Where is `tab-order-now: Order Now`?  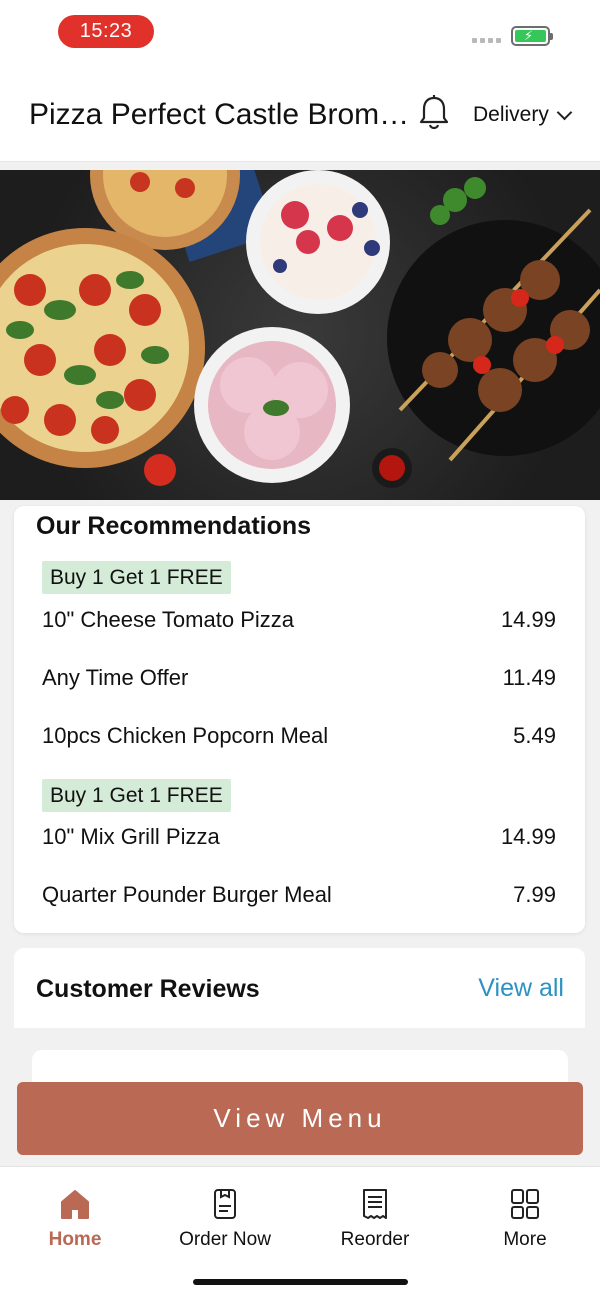 tab-order-now: Order Now is located at coordinates (225, 1219).